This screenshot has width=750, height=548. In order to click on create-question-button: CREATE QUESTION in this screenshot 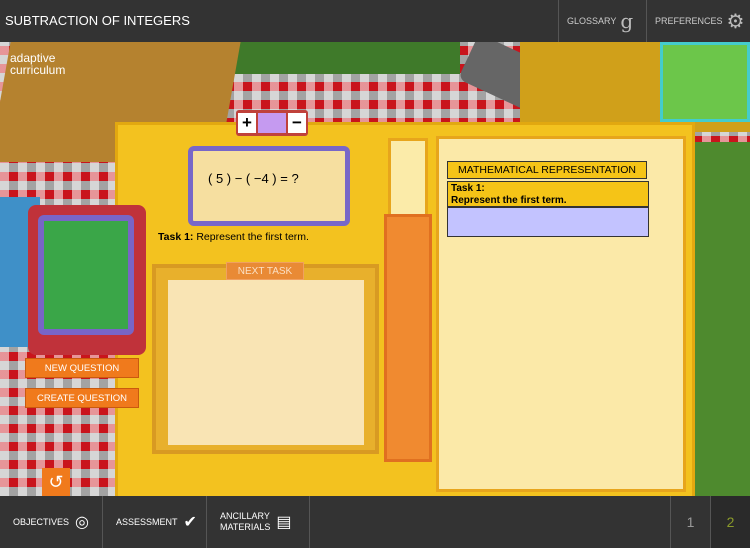, I will do `click(82, 398)`.